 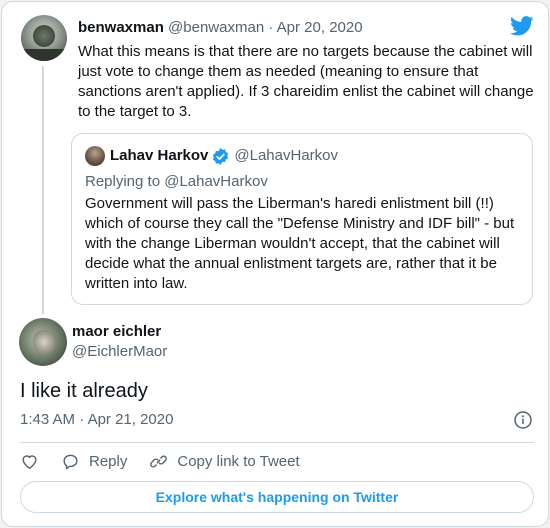 I want to click on benwaxman-avatar, so click(x=44, y=38).